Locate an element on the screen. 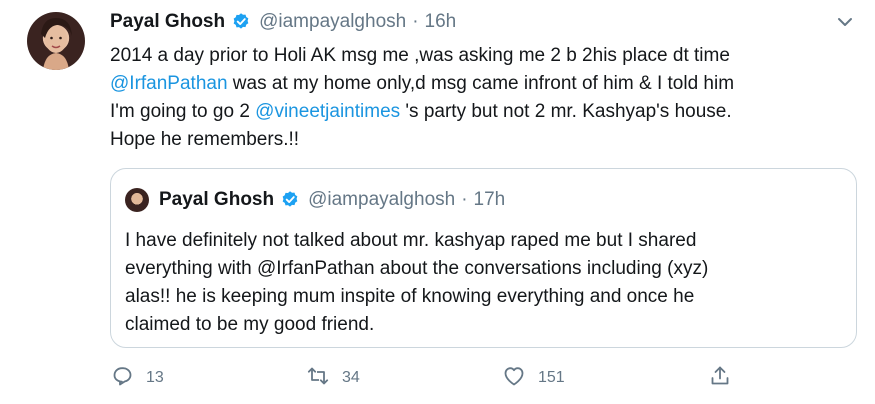 This screenshot has height=404, width=875. author-name: Payal Ghosh is located at coordinates (167, 22).